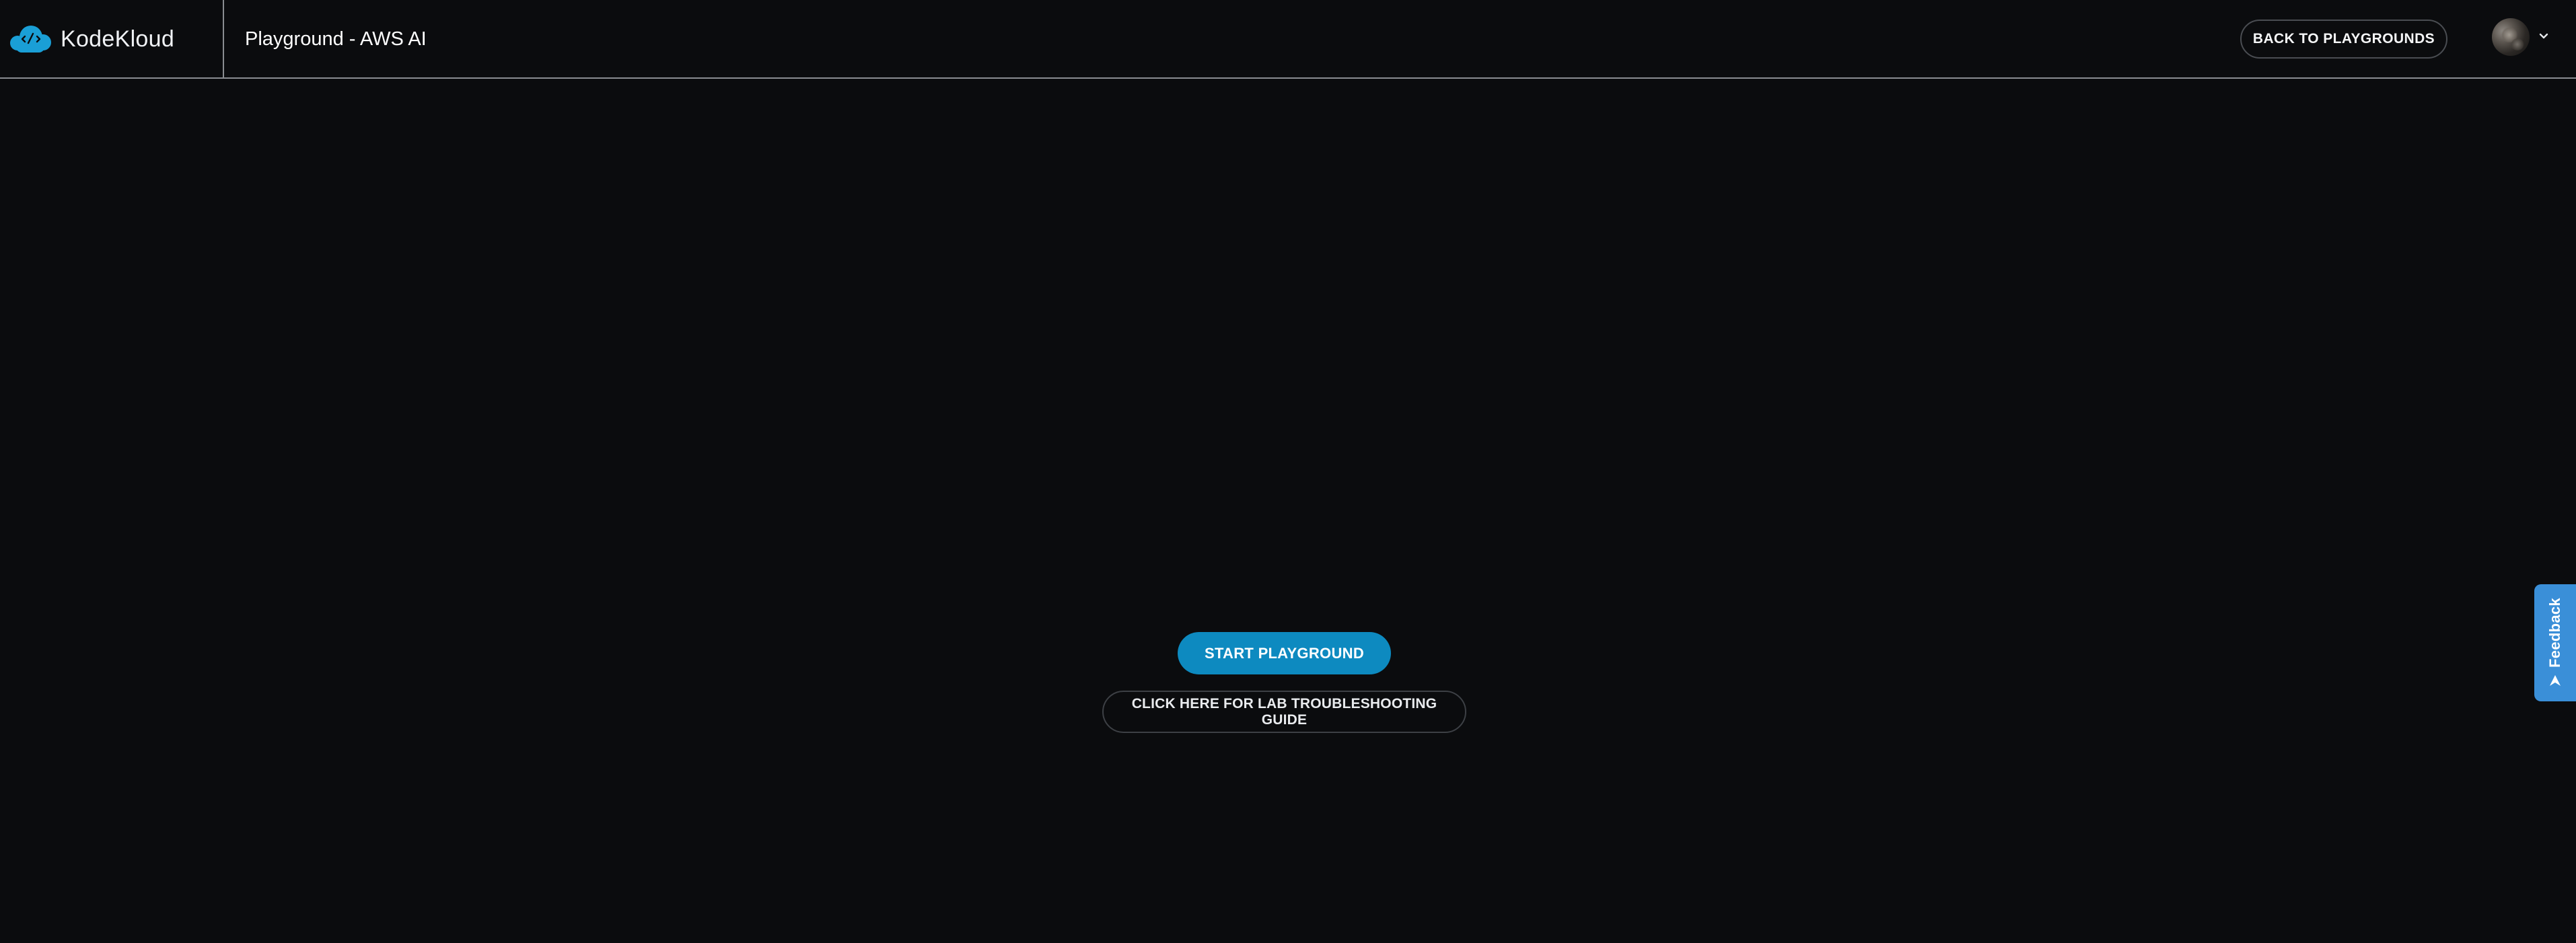  Describe the element at coordinates (2511, 37) in the screenshot. I see `user-avatar` at that location.